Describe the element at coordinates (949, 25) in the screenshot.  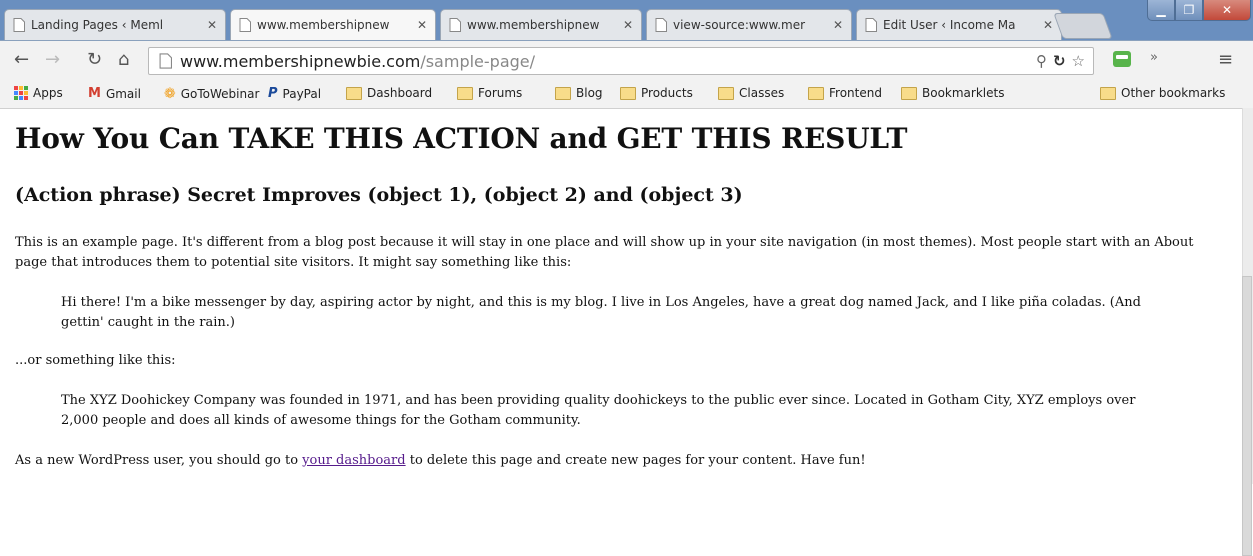
I see `tab-title: Edit User ‹ Income Ma` at that location.